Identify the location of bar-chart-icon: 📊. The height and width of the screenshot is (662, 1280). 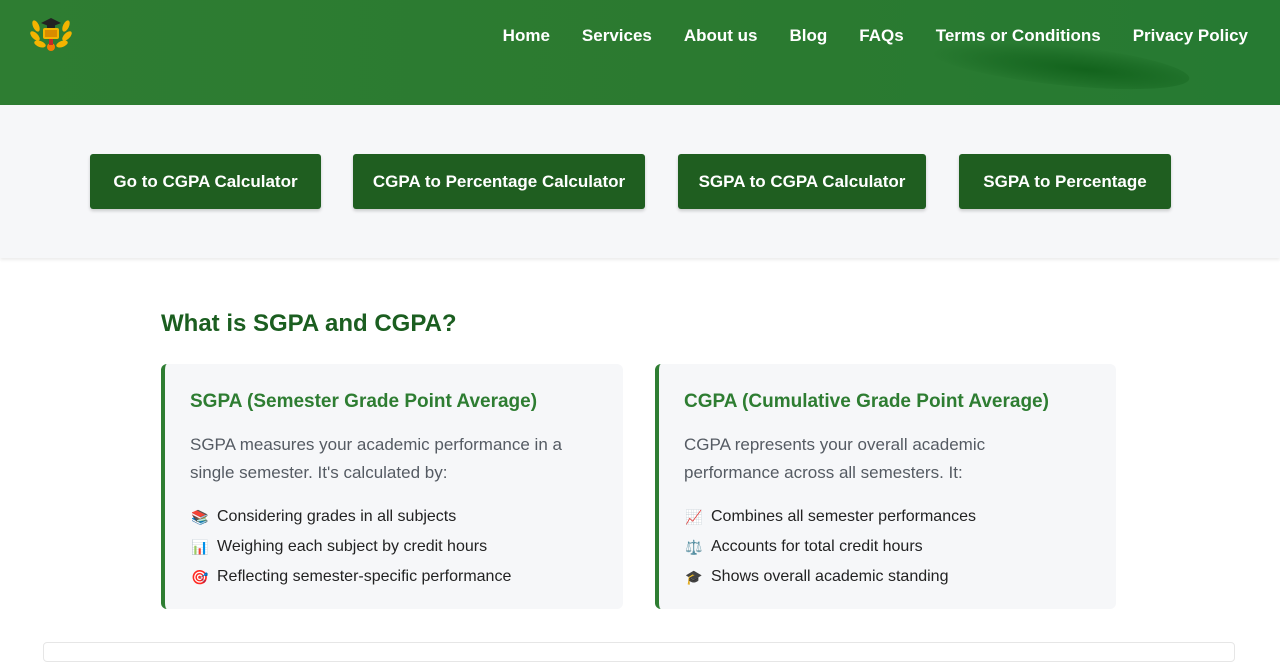
(200, 547).